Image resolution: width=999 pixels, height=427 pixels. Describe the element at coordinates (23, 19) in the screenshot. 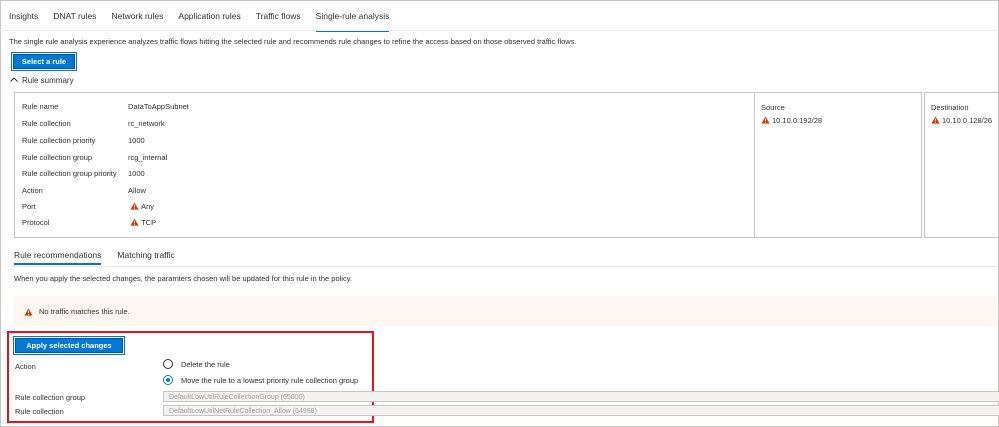

I see `tab-insights: Insights` at that location.